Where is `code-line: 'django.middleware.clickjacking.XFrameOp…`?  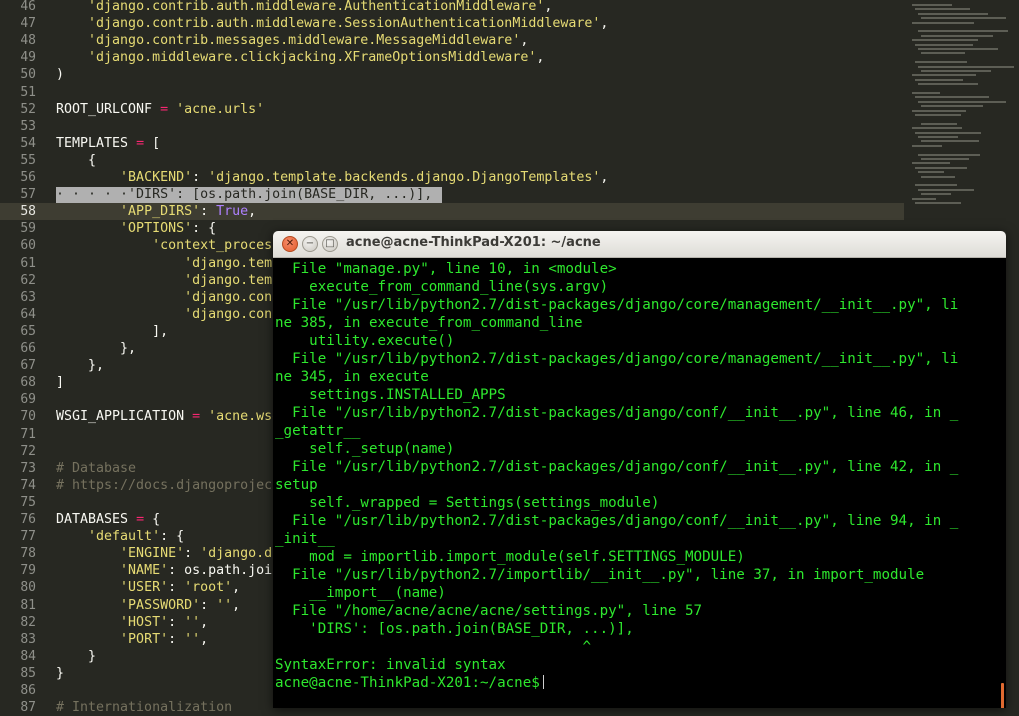
code-line: 'django.middleware.clickjacking.XFrameOp… is located at coordinates (300, 57).